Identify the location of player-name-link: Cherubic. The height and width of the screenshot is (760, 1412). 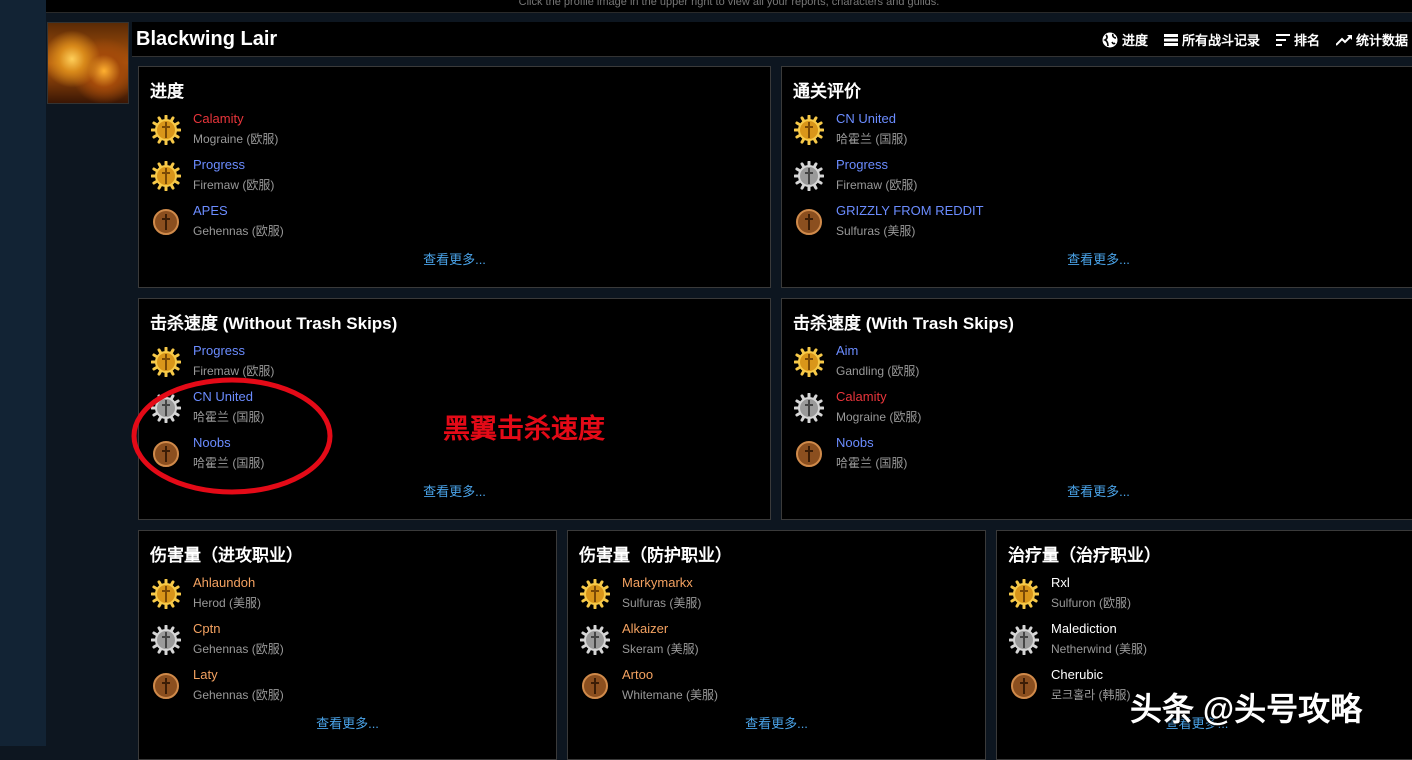
(1077, 674).